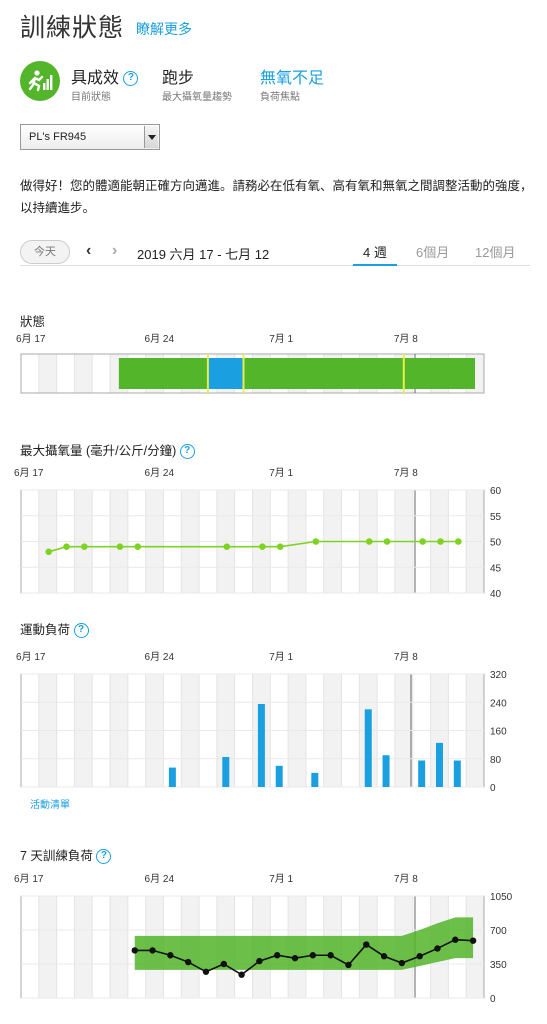 This screenshot has width=547, height=1024. What do you see at coordinates (45, 630) in the screenshot?
I see `load-chart-title-text: 運動負荷` at bounding box center [45, 630].